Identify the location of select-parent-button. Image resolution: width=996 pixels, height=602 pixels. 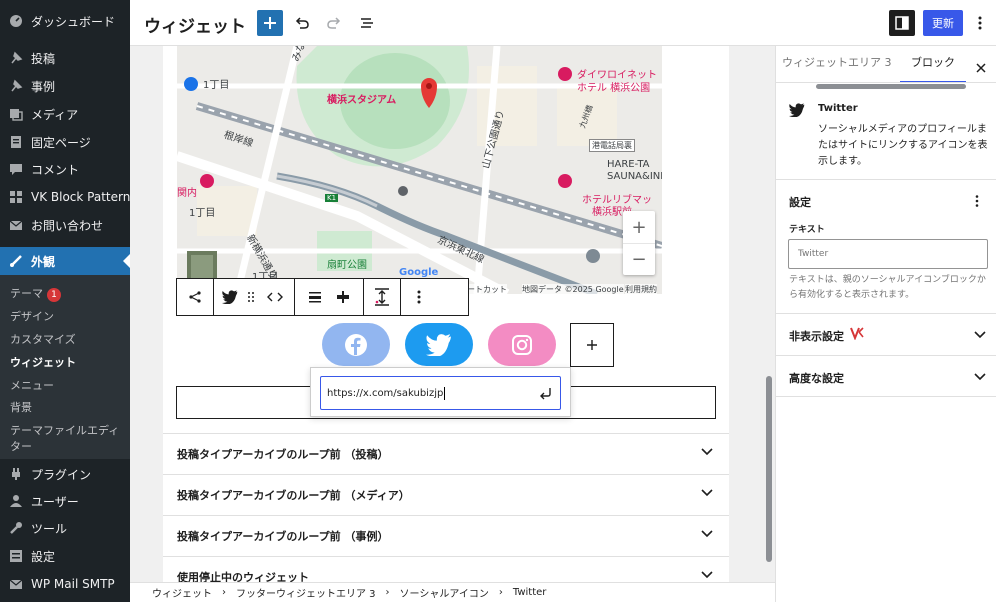
(195, 297).